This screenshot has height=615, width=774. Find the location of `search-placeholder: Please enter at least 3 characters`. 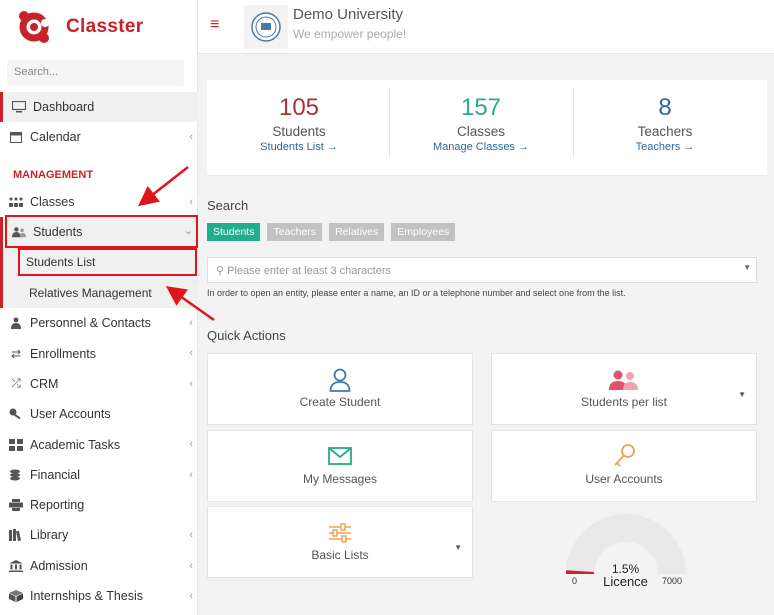

search-placeholder: Please enter at least 3 characters is located at coordinates (309, 271).